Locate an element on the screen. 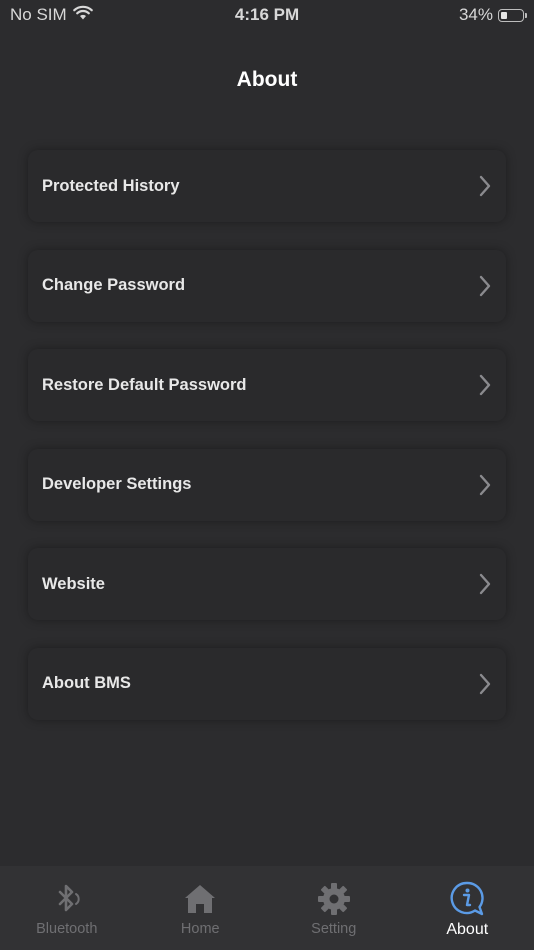  status-bar: No SIM 4:16 PM 34% is located at coordinates (267, 15).